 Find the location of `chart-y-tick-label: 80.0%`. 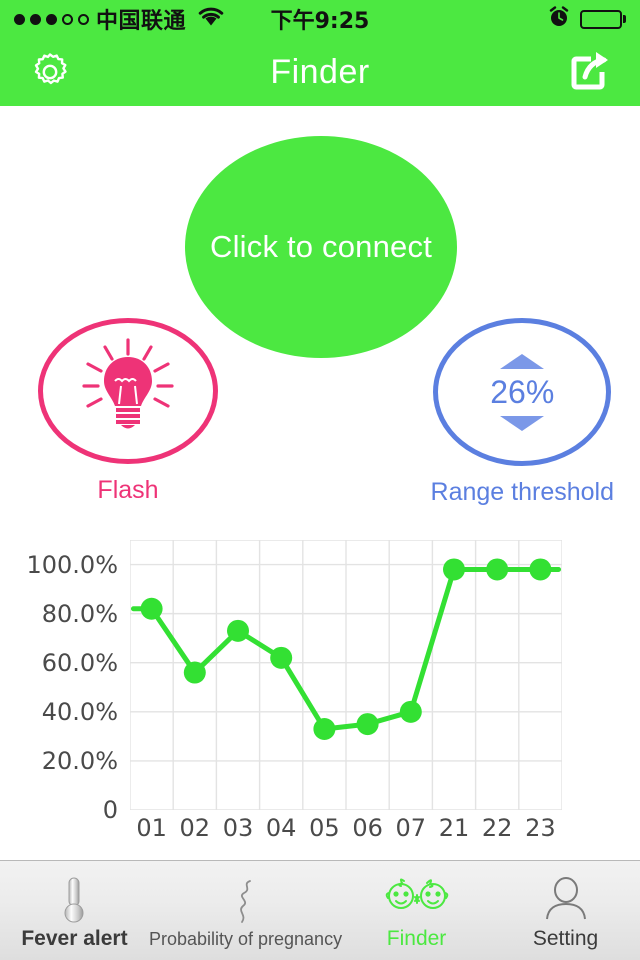

chart-y-tick-label: 80.0% is located at coordinates (79, 613).